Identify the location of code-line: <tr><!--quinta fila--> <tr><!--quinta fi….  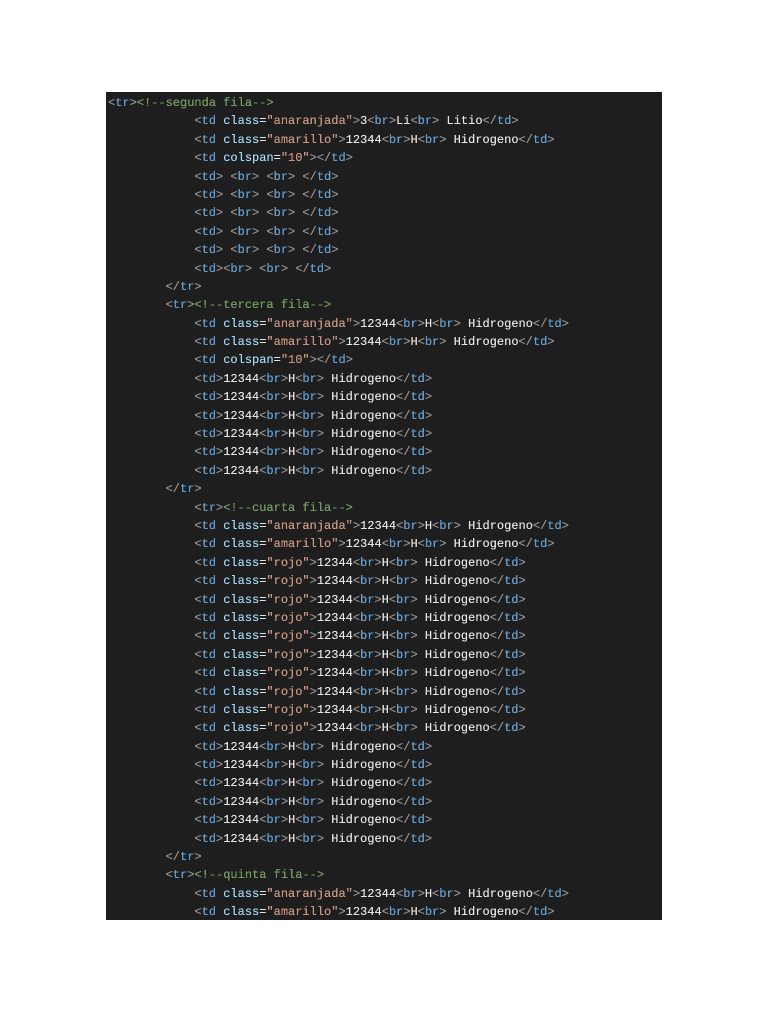
(384, 875).